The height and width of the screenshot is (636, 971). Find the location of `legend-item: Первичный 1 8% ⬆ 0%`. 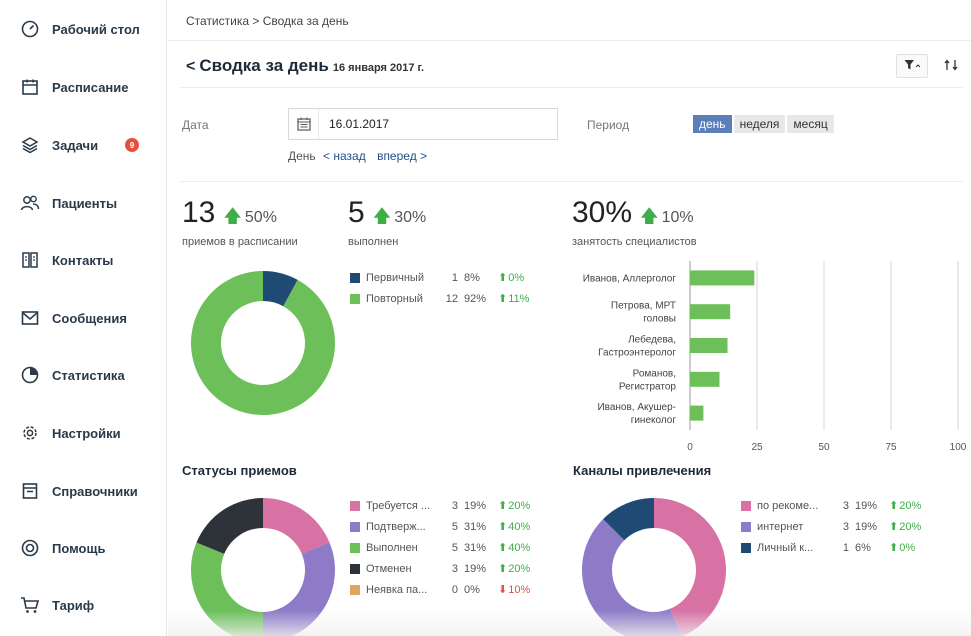

legend-item: Первичный 1 8% ⬆ 0% is located at coordinates (439, 277).